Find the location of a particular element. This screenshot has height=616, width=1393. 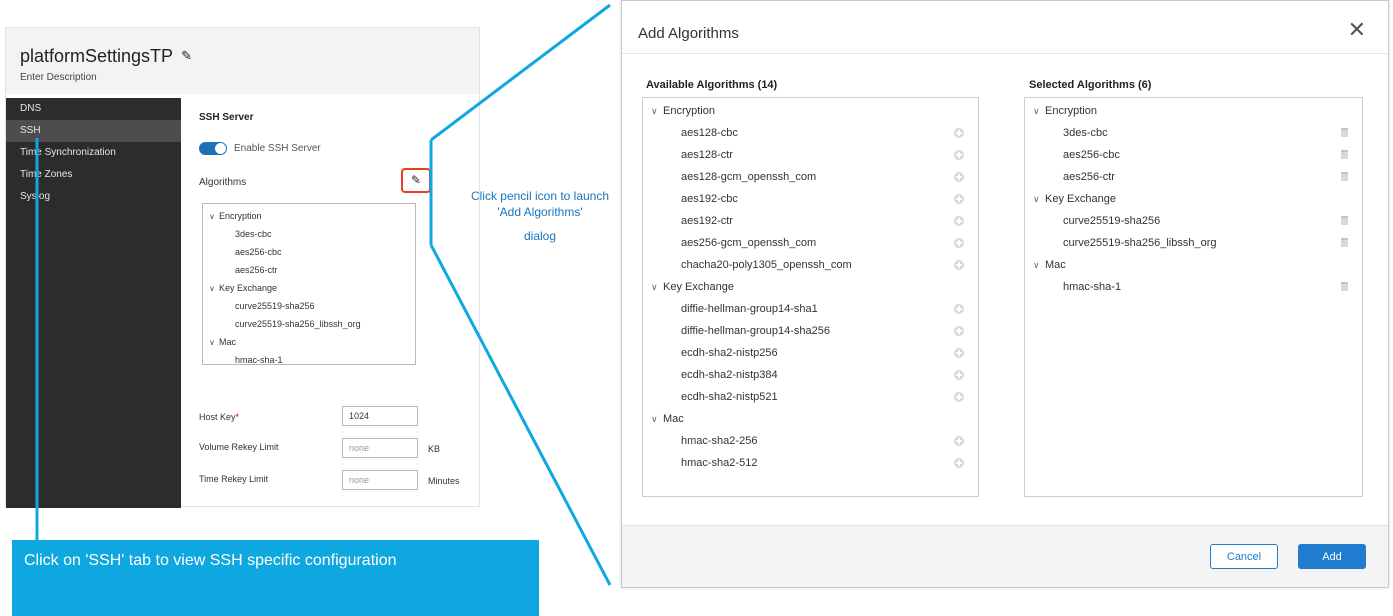

sidebar-item-time-synchronization: Time Synchronization is located at coordinates (93, 153).